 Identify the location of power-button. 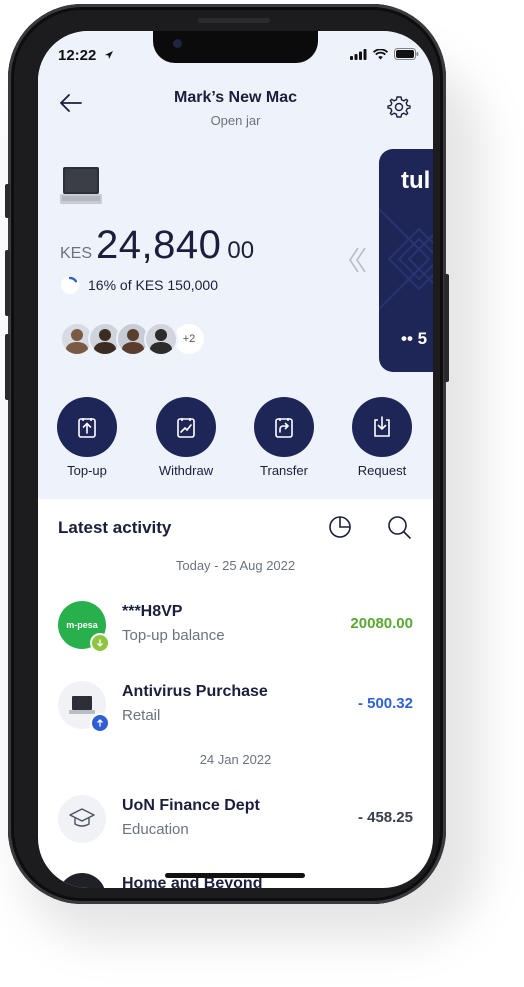
(446, 328).